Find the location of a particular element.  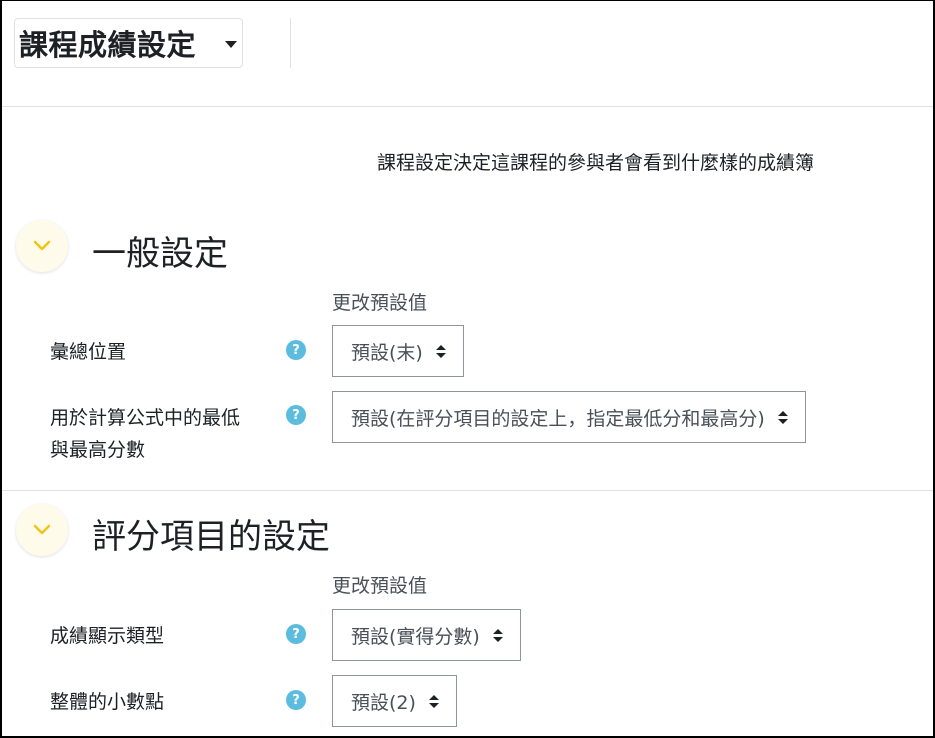

min-max-select: 預設(在評分項目的設定上，指定最低分和最高分) is located at coordinates (569, 417).